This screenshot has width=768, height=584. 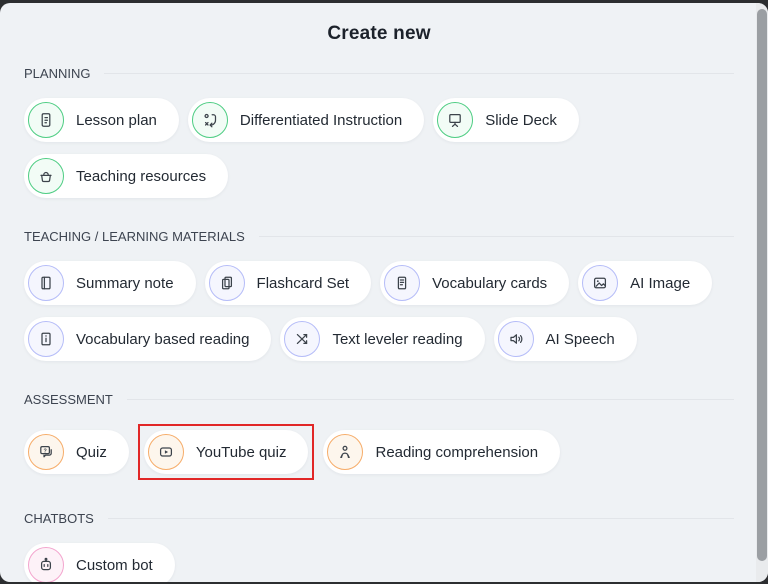 What do you see at coordinates (46, 564) in the screenshot?
I see `custom-bot-icon` at bounding box center [46, 564].